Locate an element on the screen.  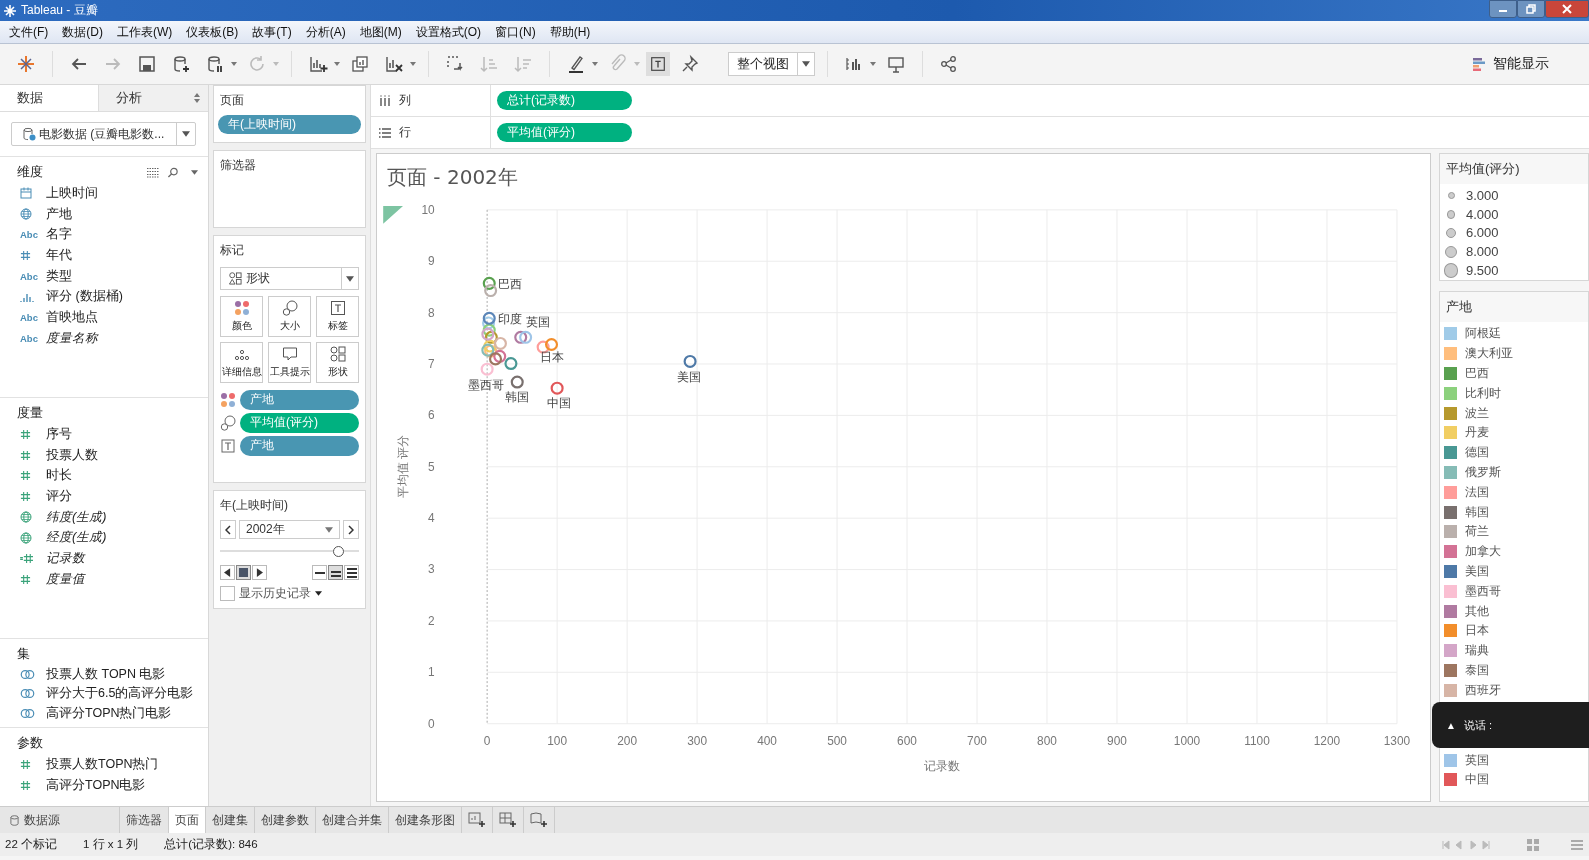
previous-button is located at coordinates (228, 529).